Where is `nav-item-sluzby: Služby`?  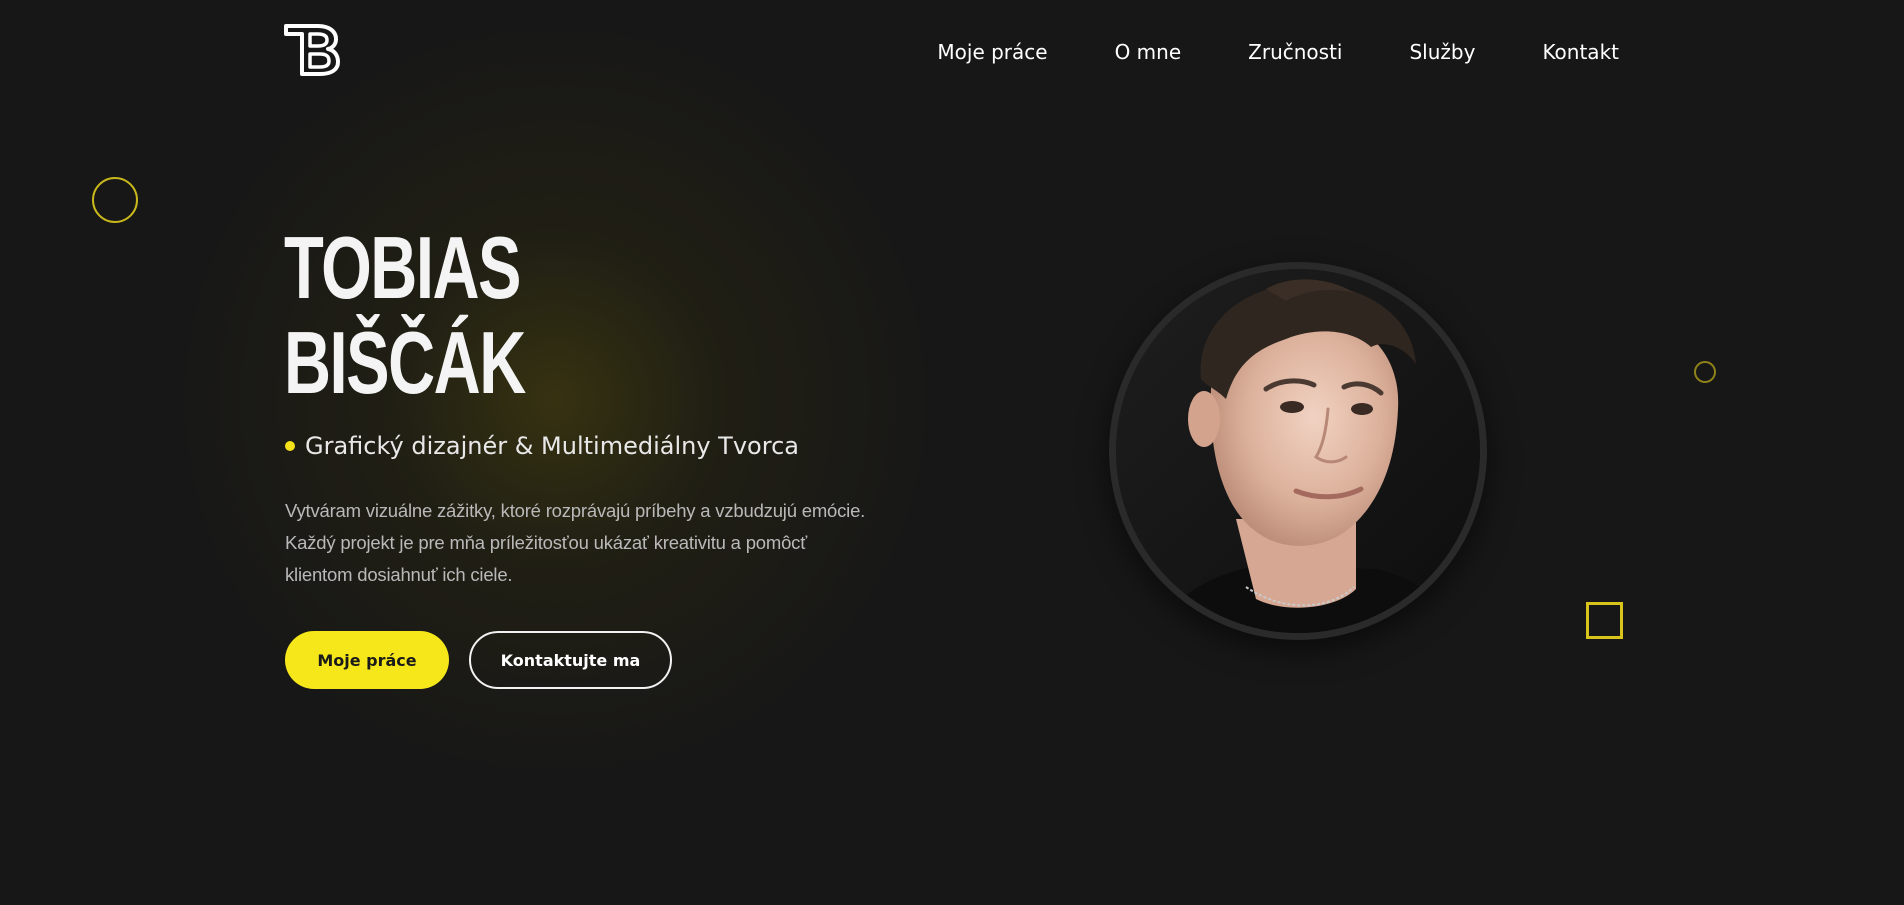 nav-item-sluzby: Služby is located at coordinates (1442, 52).